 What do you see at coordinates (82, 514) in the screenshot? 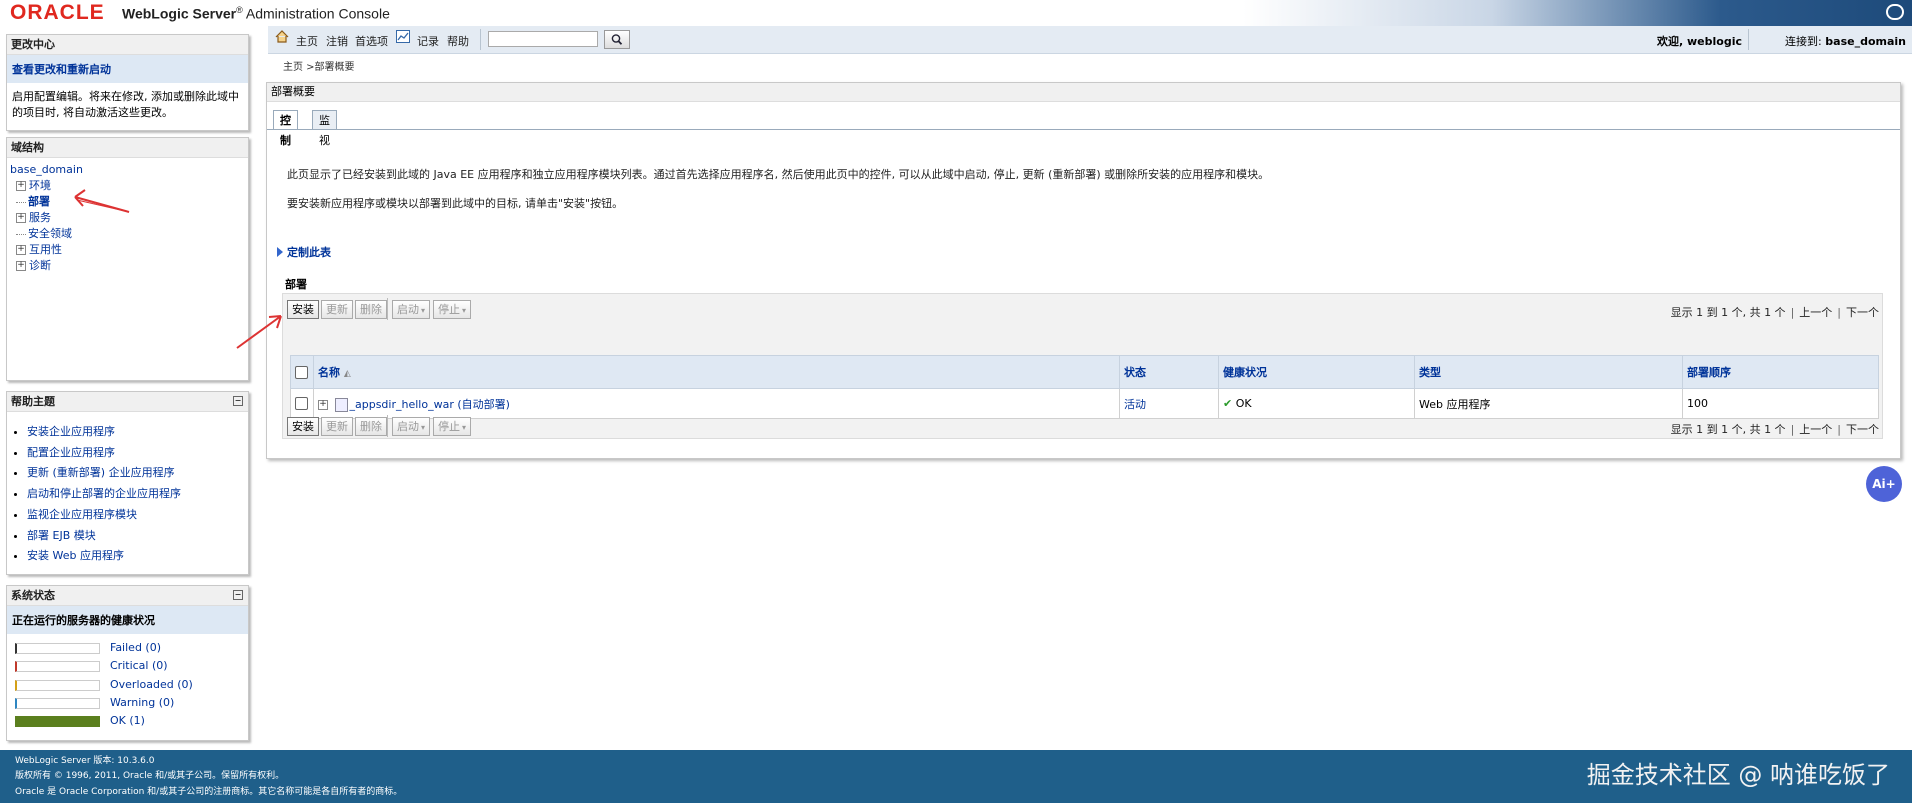
I see `help-link: 监视企业应用程序模块` at bounding box center [82, 514].